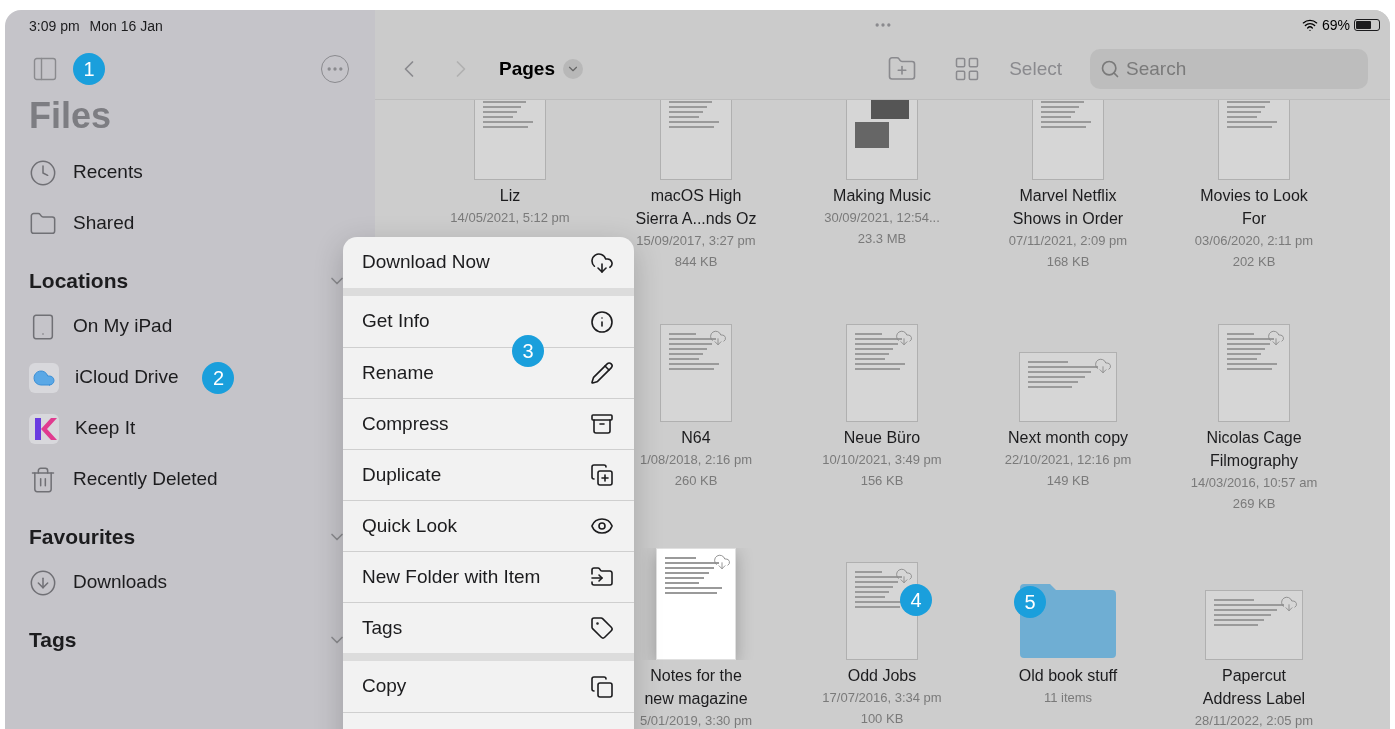  I want to click on battery-icon, so click(1367, 25).